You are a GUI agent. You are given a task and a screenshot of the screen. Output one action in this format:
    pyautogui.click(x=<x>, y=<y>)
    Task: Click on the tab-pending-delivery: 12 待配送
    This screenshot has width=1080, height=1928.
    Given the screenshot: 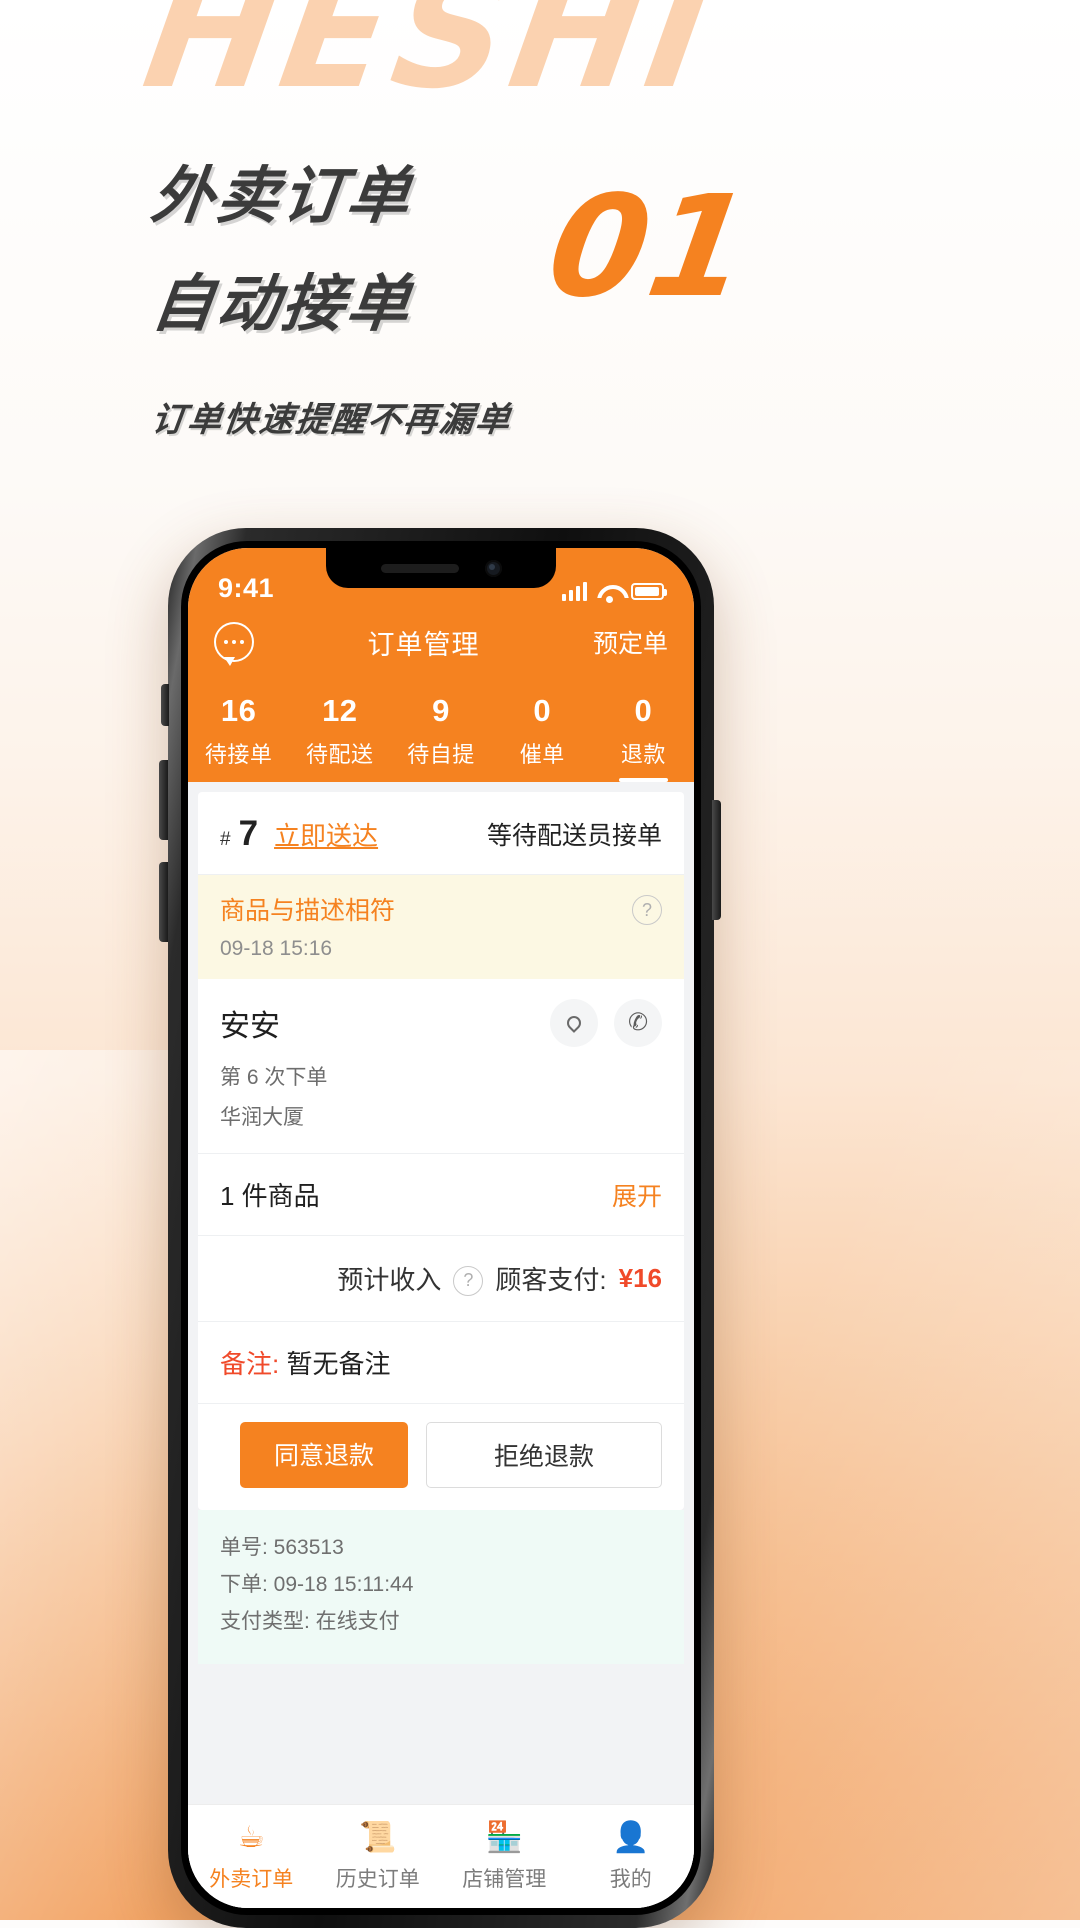 What is the action you would take?
    pyautogui.click(x=339, y=731)
    